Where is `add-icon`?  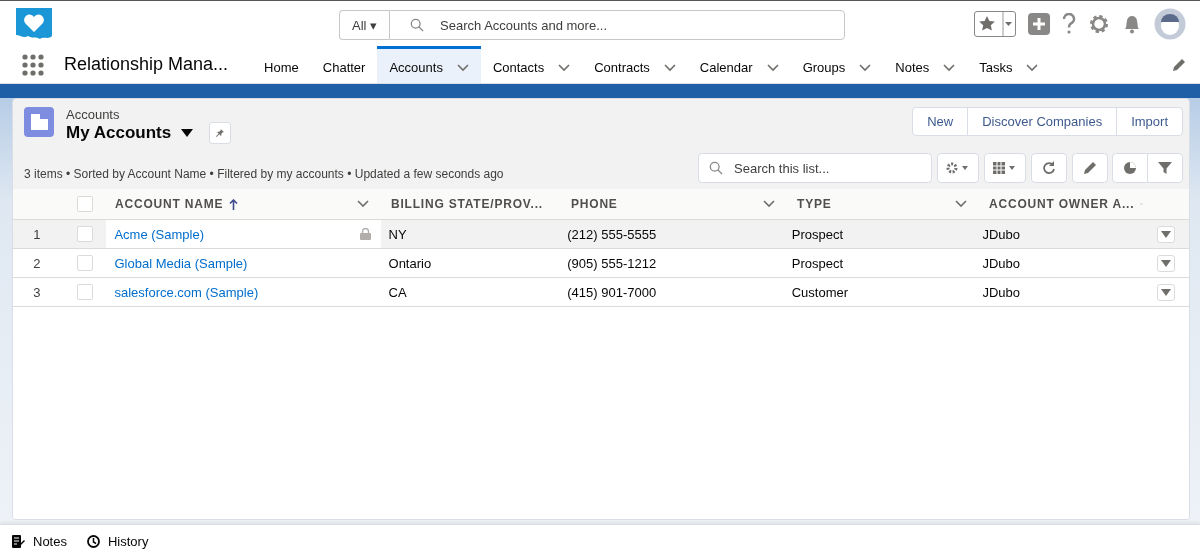 add-icon is located at coordinates (1039, 23).